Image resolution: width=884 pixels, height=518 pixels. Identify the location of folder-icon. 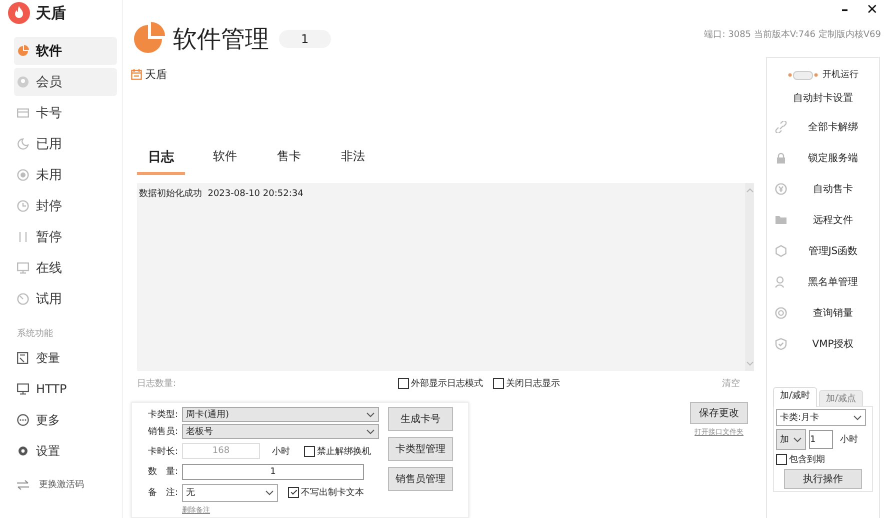
(781, 220).